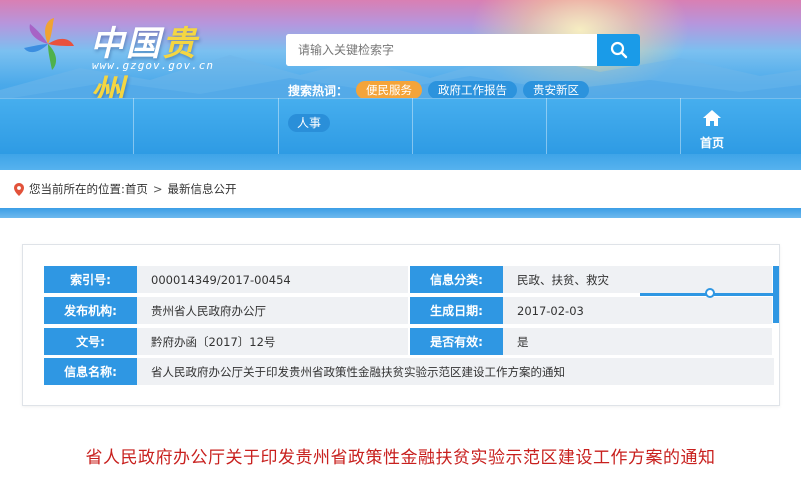 This screenshot has height=477, width=801. What do you see at coordinates (637, 310) in the screenshot?
I see `meta-value-date: 2017-02-03` at bounding box center [637, 310].